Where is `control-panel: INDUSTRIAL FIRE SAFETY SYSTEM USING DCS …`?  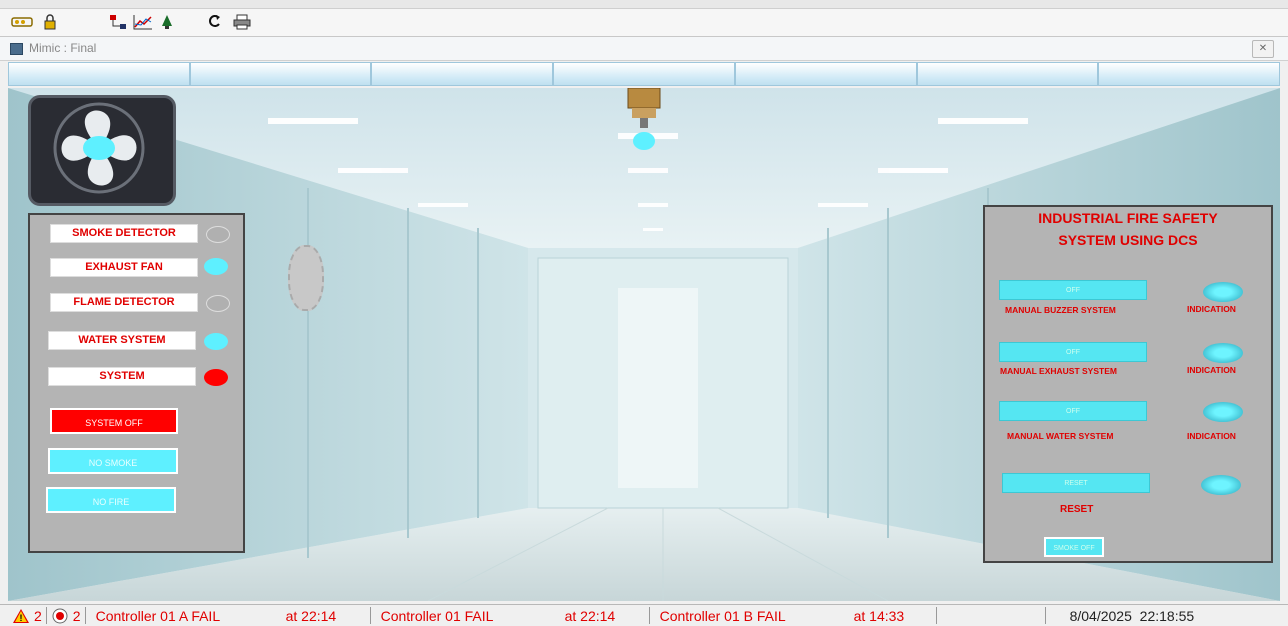
control-panel: INDUSTRIAL FIRE SAFETY SYSTEM USING DCS … is located at coordinates (1128, 384).